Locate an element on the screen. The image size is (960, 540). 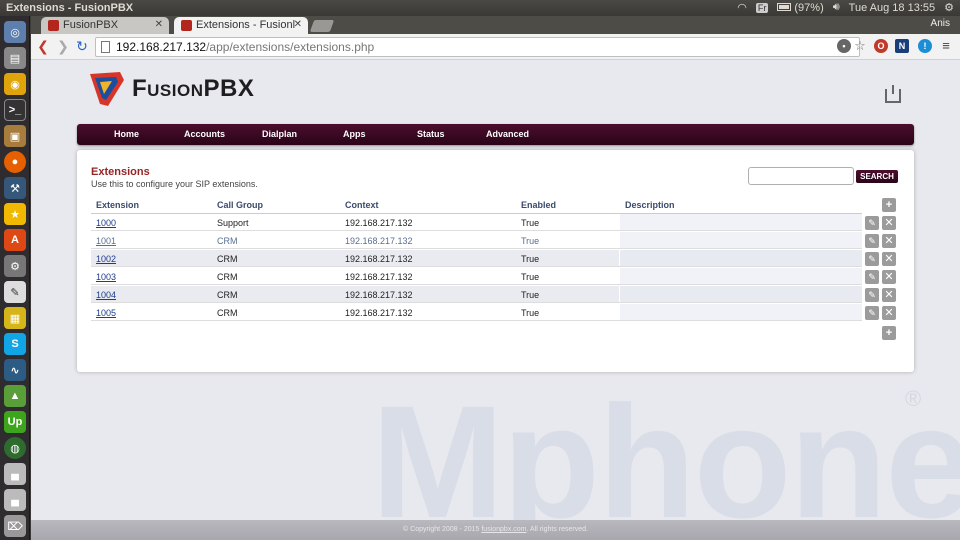
tab-fusionpbx: FusionPBX ✕ is located at coordinates (105, 25).